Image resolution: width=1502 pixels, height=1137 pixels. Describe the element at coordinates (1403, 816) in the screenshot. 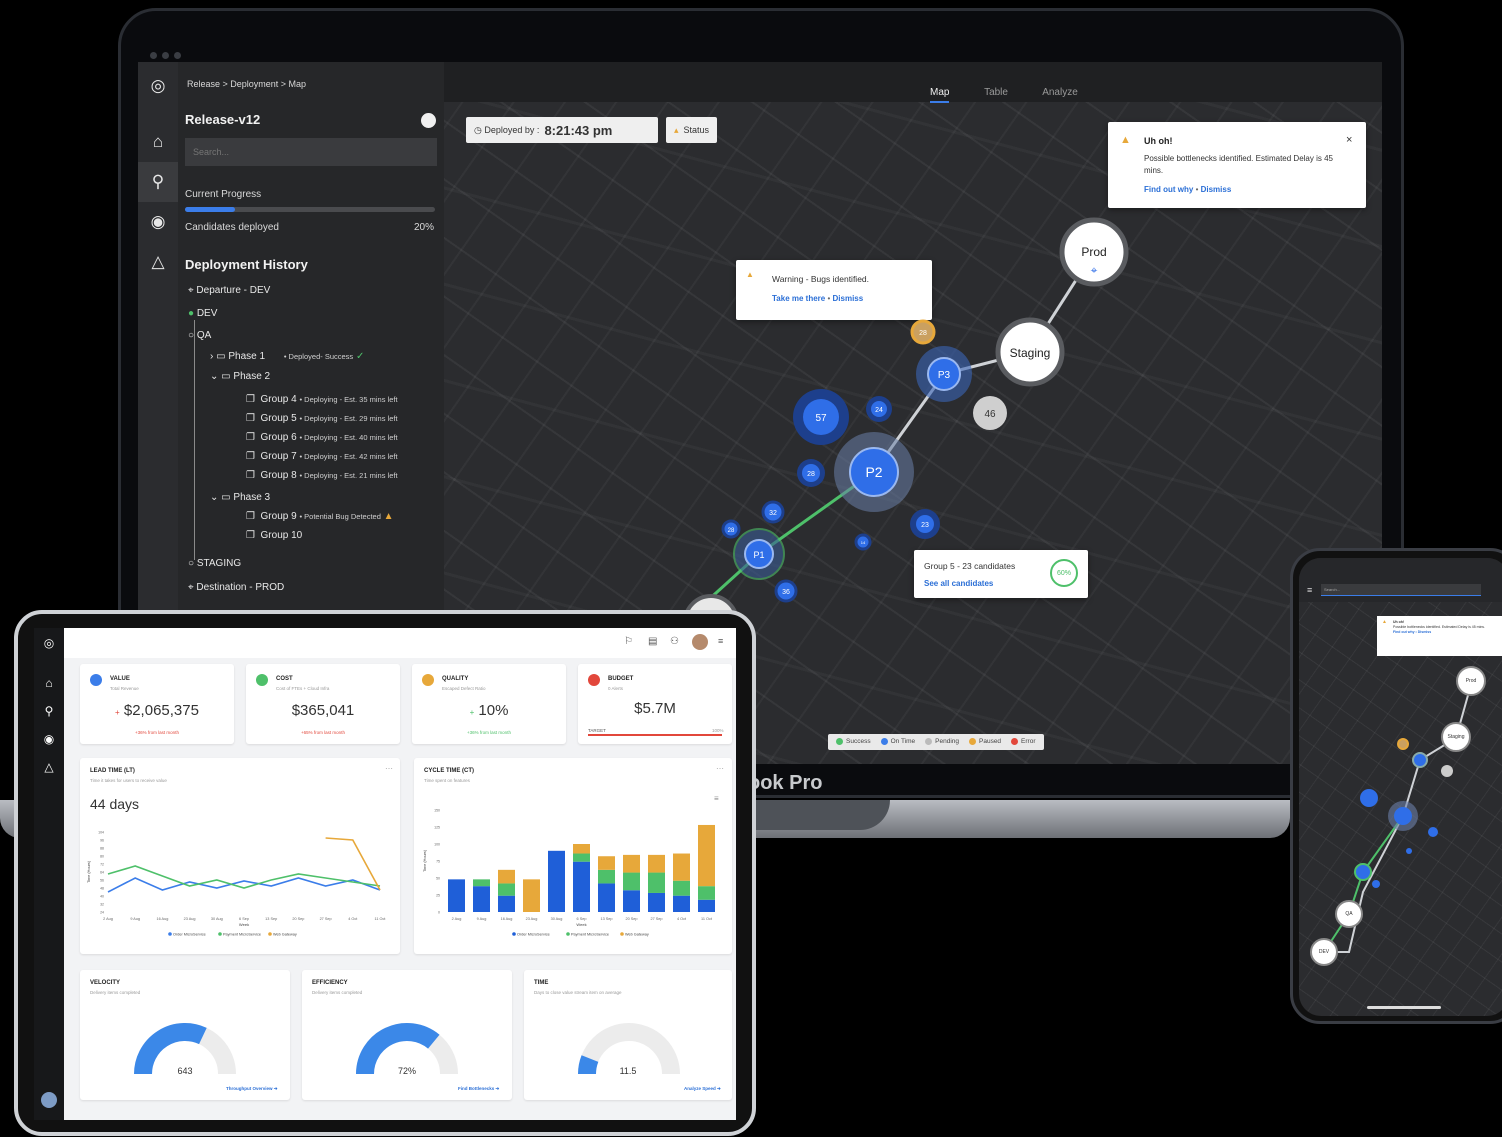

I see `node-p2` at that location.